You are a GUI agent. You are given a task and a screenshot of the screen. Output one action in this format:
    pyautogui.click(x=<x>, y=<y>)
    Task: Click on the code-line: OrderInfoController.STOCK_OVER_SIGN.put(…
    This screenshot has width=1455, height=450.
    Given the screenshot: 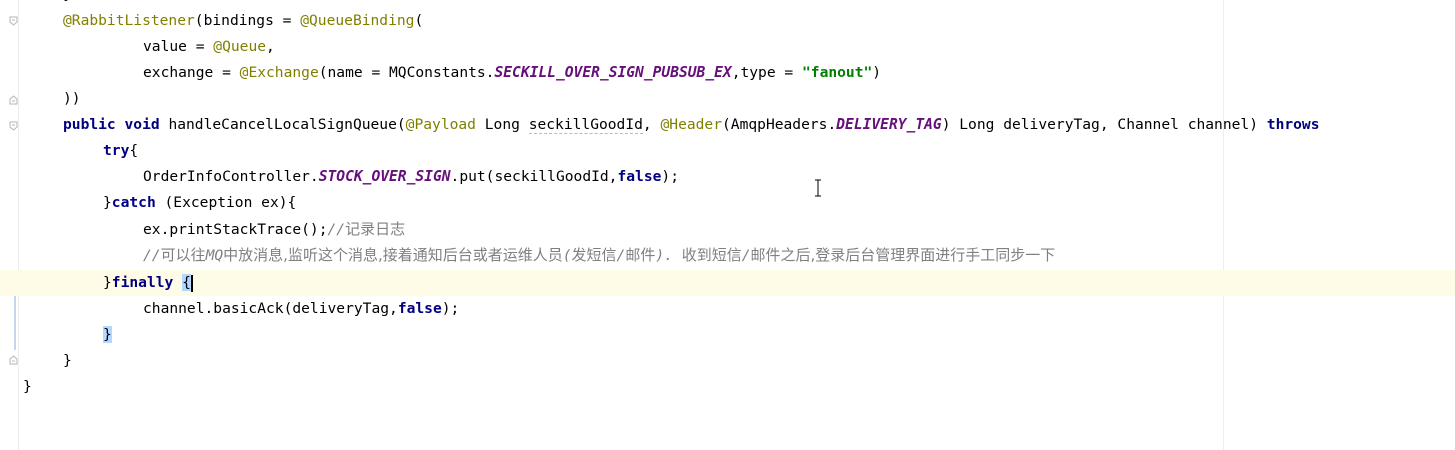 What is the action you would take?
    pyautogui.click(x=727, y=177)
    